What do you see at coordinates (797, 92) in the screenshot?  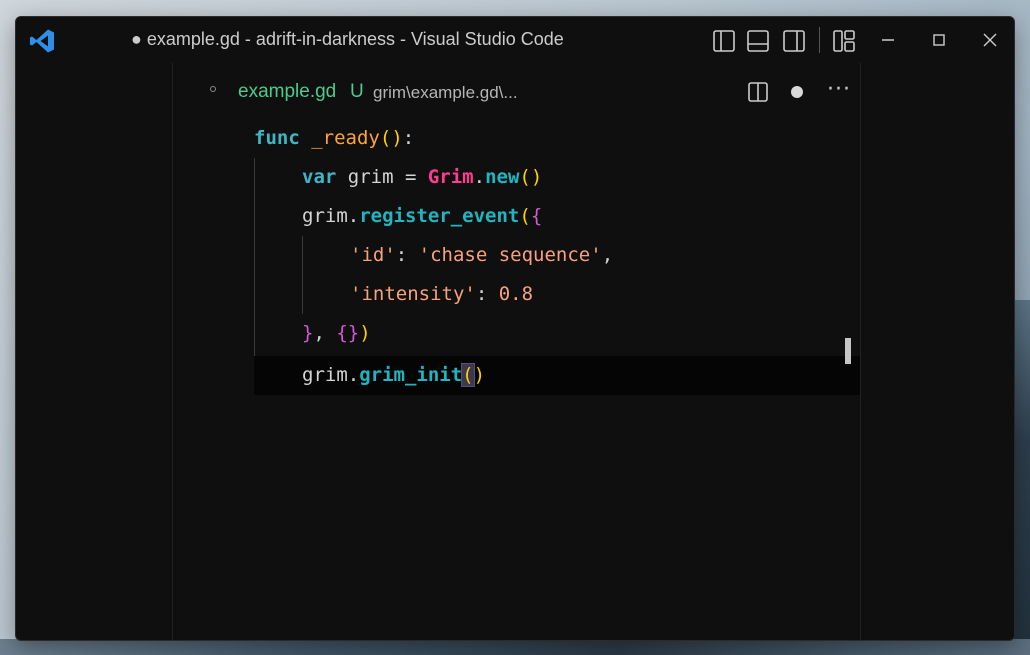 I see `dirty-dot-icon` at bounding box center [797, 92].